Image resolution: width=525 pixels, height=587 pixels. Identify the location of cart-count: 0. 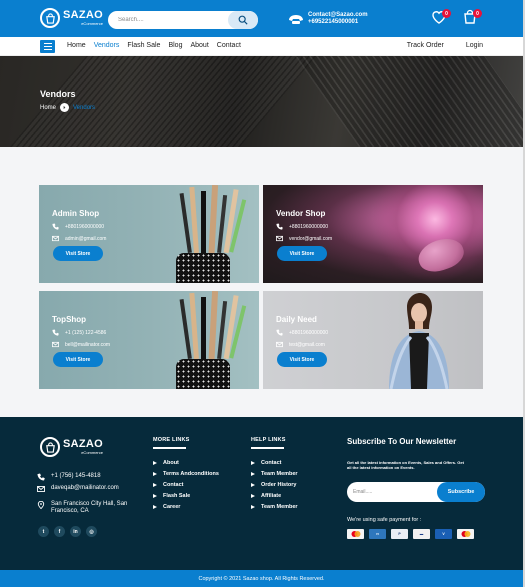
(477, 13).